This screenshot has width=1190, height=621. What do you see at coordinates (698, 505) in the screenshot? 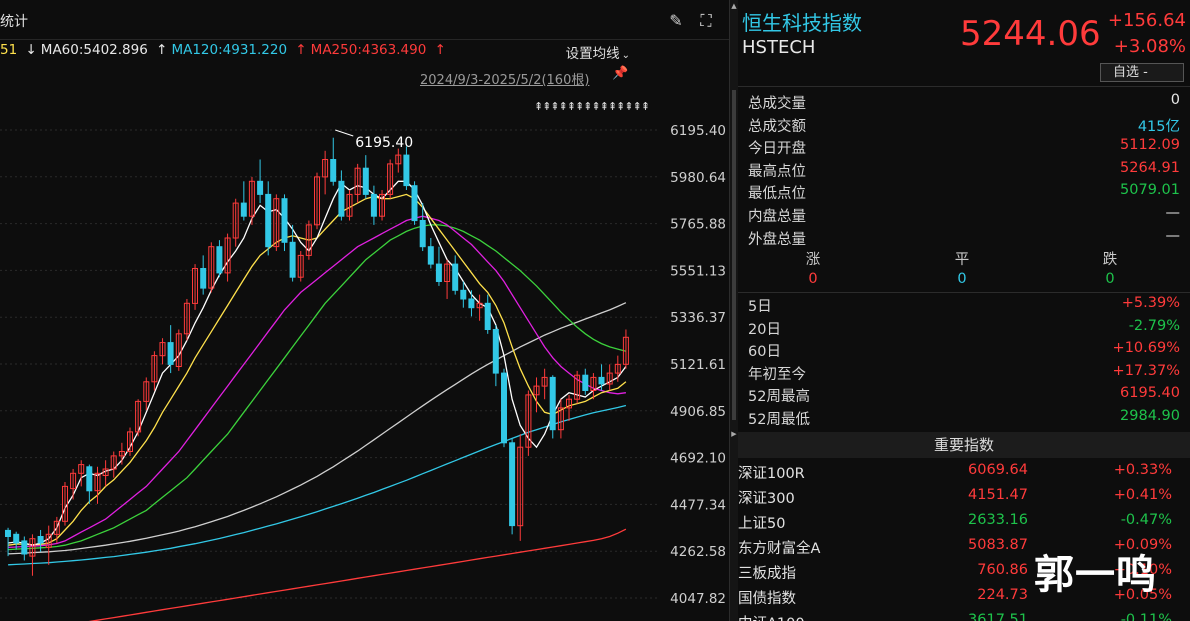
I see `y-tick-label: 4477.34` at bounding box center [698, 505].